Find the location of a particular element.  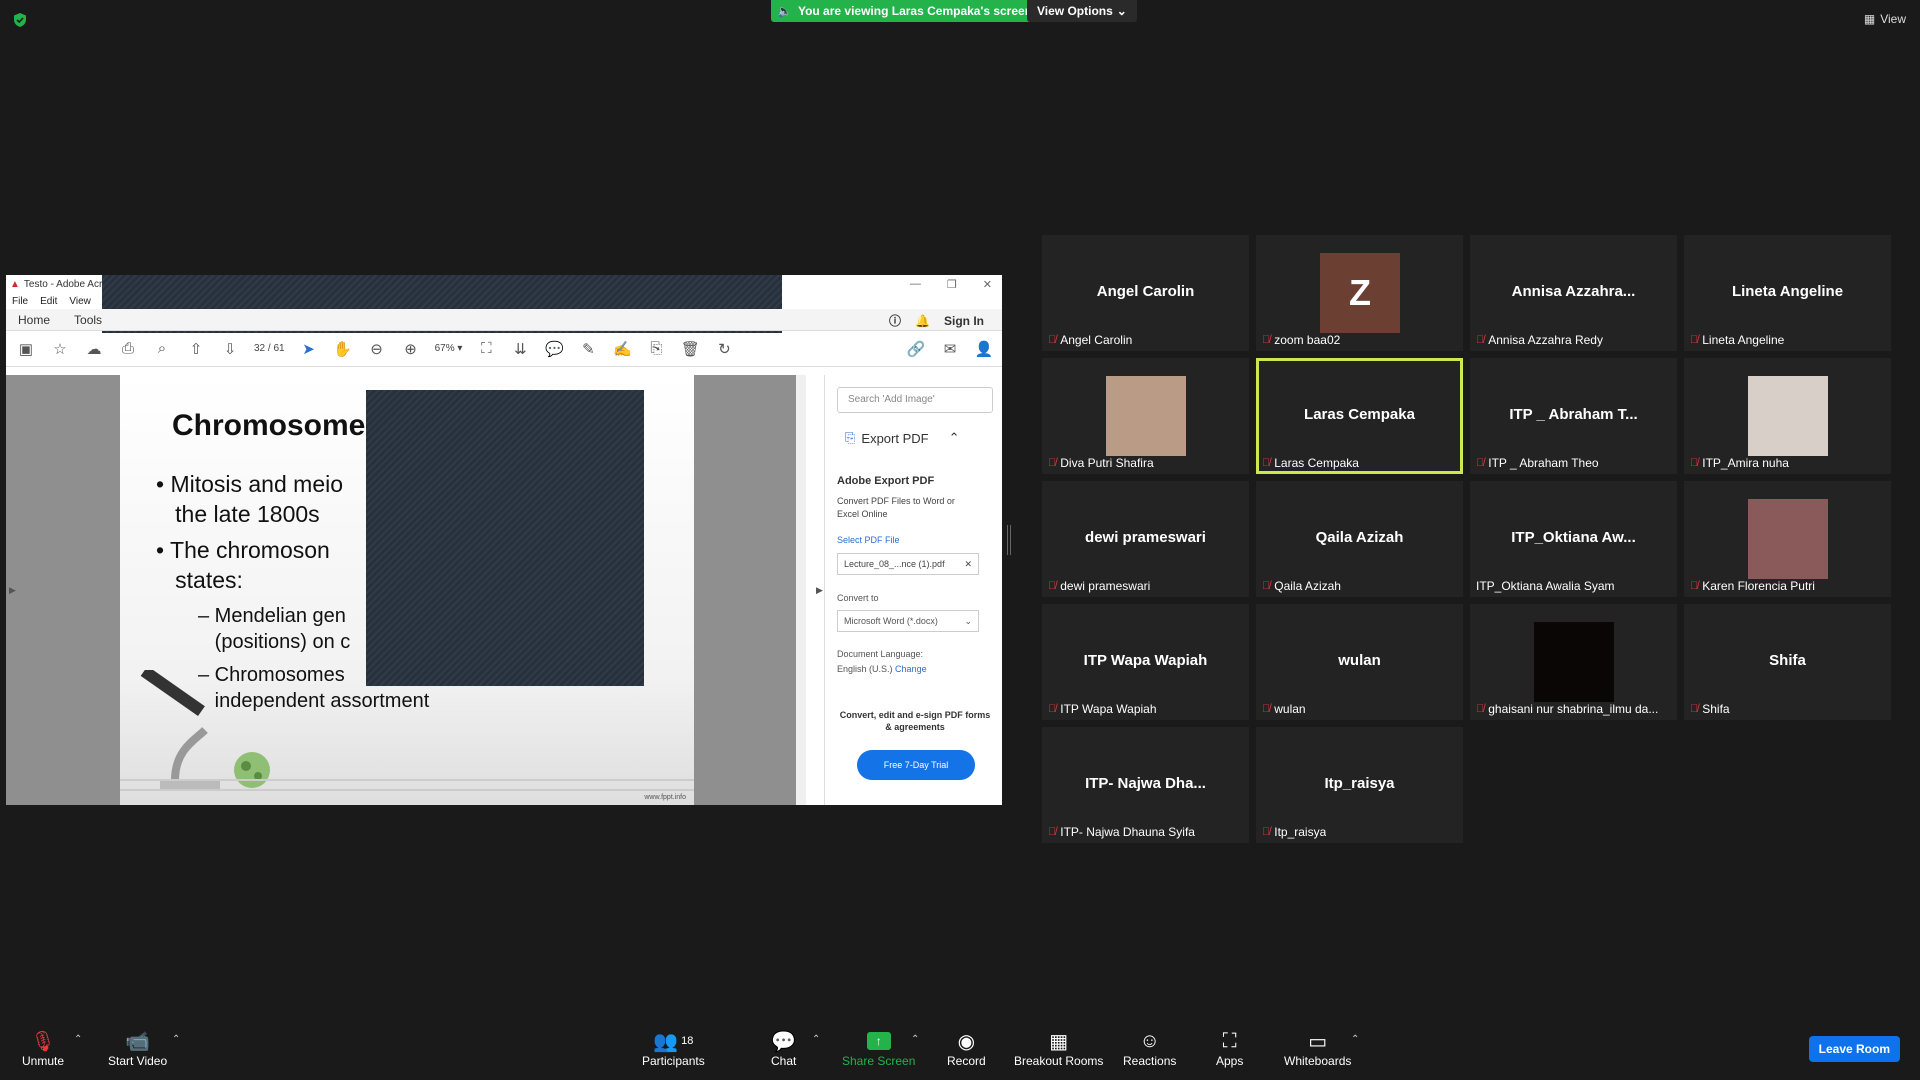

chevron-up-icon: ⌃ is located at coordinates (954, 438).